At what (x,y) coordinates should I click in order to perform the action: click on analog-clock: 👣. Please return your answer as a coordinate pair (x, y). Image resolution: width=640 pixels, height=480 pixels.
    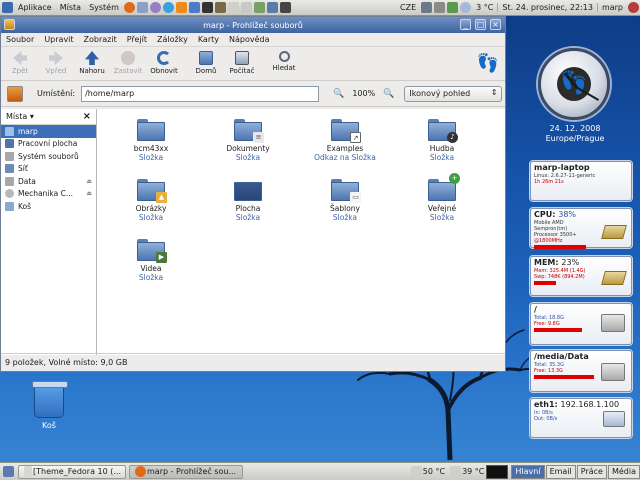
    Looking at the image, I should click on (574, 84).